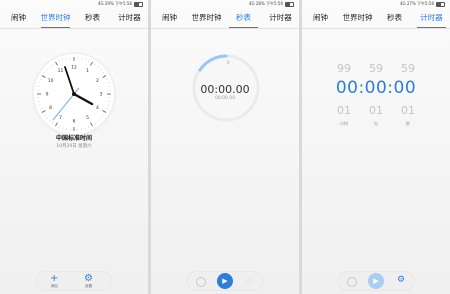  Describe the element at coordinates (114, 3) in the screenshot. I see `status-text: 4G 29% 下午5:56` at that location.